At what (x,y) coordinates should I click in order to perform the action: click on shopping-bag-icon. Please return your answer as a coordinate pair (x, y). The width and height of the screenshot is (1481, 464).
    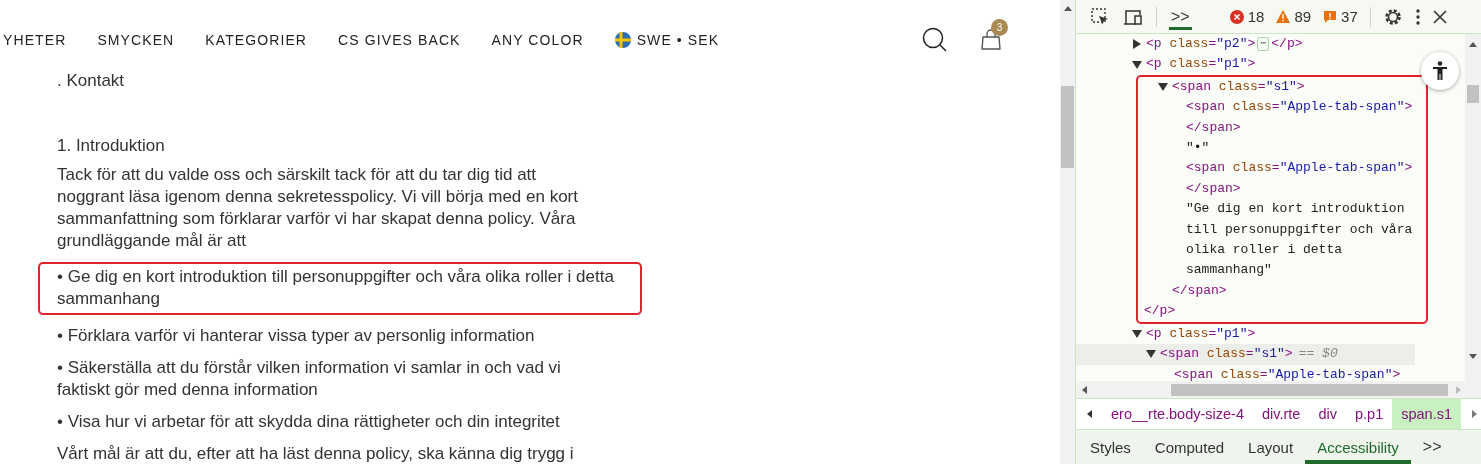
    Looking at the image, I should click on (991, 40).